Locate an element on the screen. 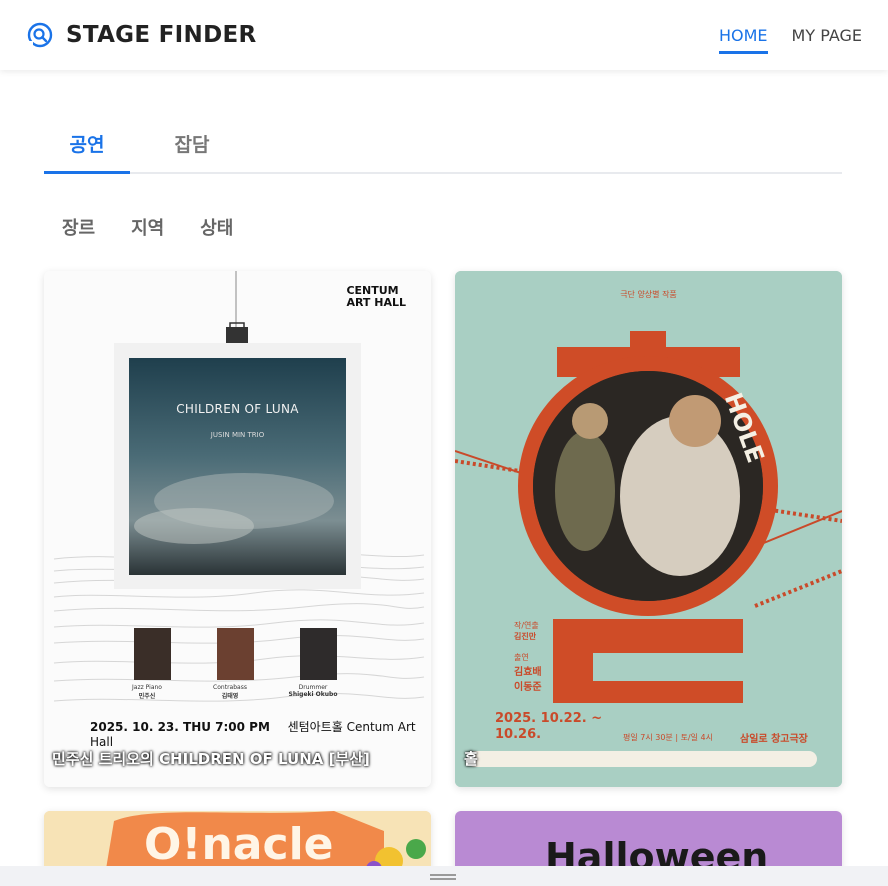 This screenshot has height=886, width=888. musician: Drummer Shigeki Okubo is located at coordinates (313, 691).